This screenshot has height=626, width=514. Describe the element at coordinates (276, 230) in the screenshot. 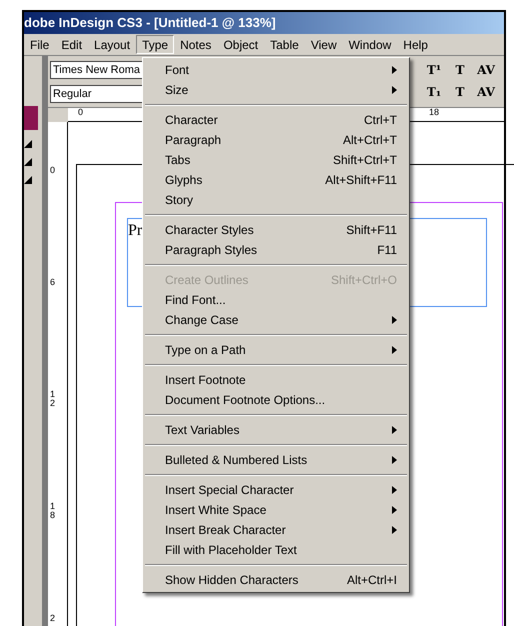

I see `menu-item: Character Styles Shift+F11` at that location.